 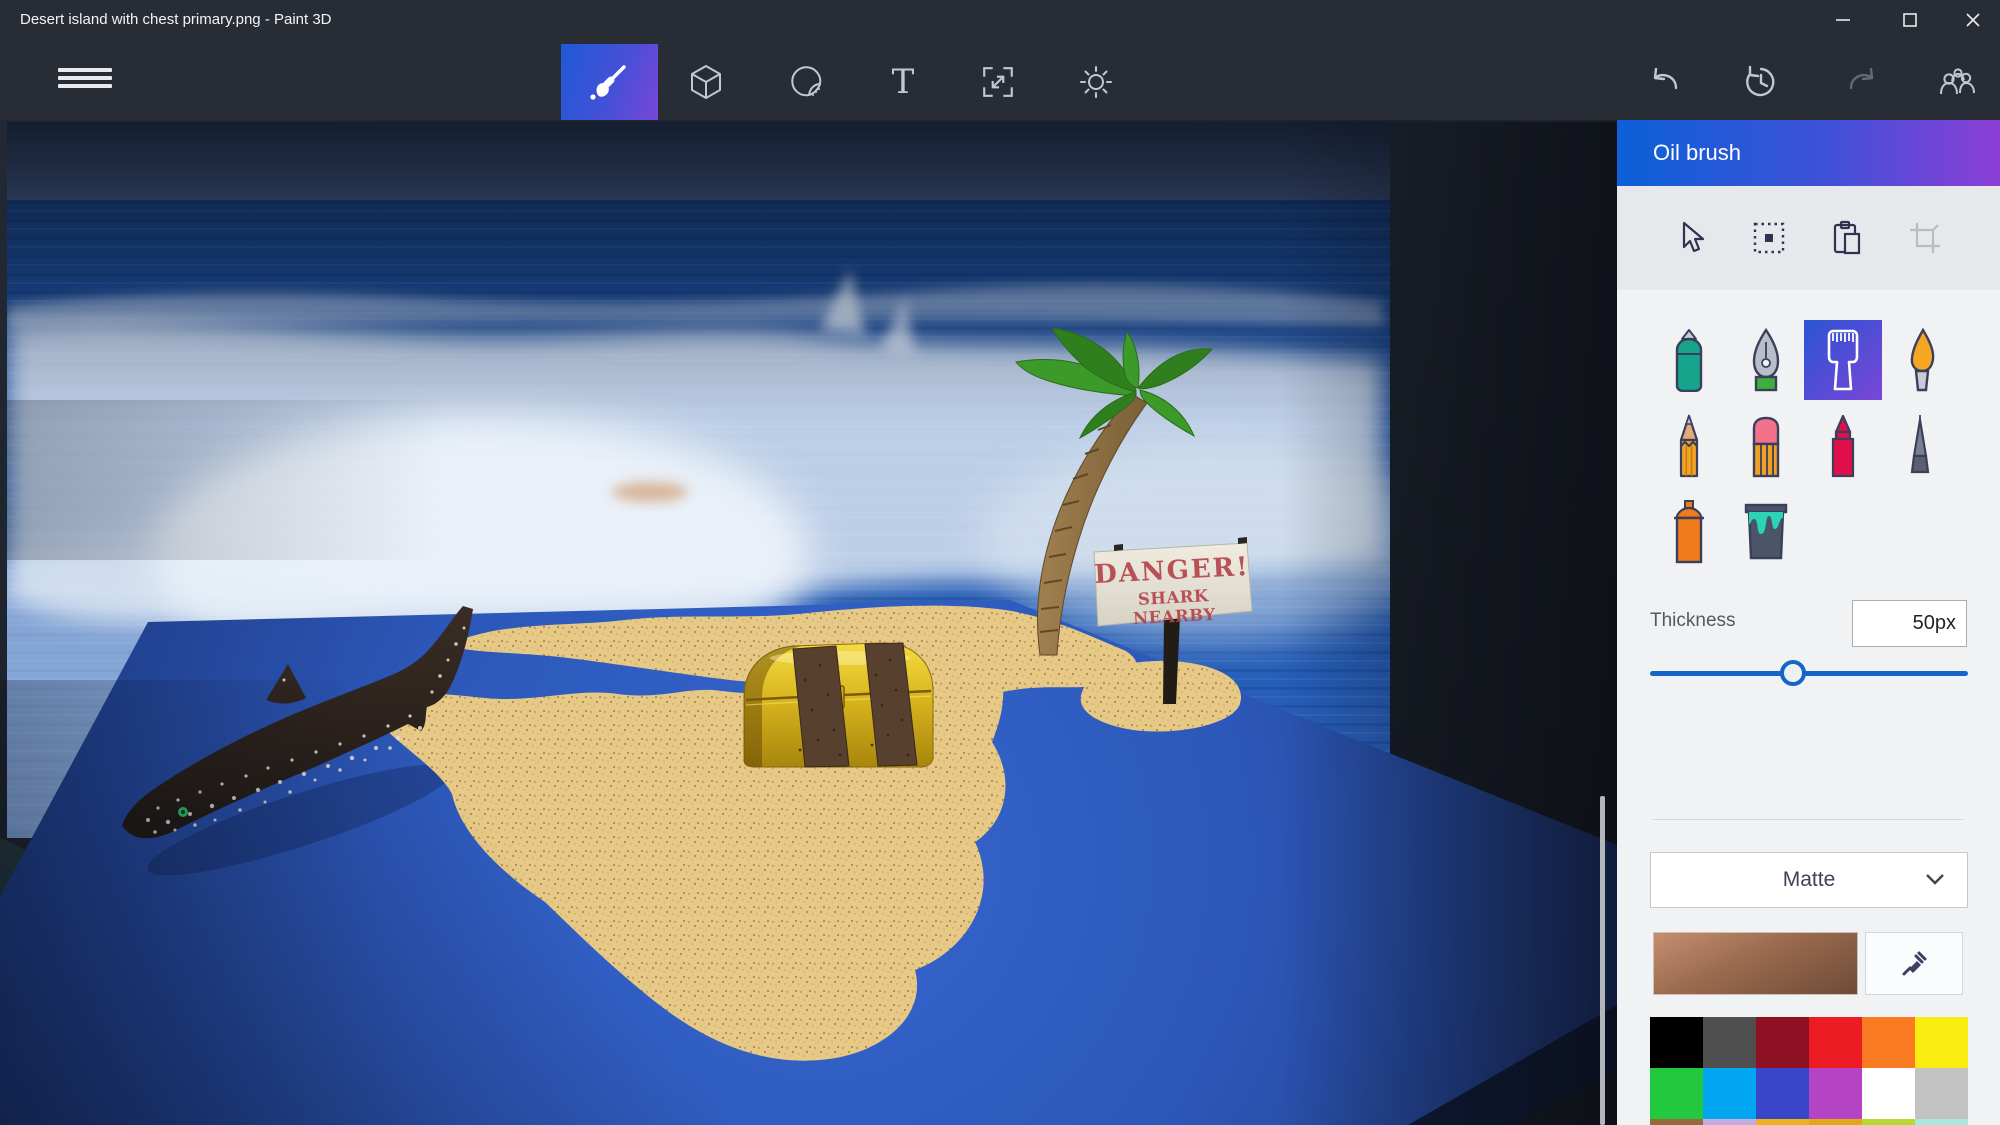 What do you see at coordinates (1808, 153) in the screenshot?
I see `panel-header: Oil brush` at bounding box center [1808, 153].